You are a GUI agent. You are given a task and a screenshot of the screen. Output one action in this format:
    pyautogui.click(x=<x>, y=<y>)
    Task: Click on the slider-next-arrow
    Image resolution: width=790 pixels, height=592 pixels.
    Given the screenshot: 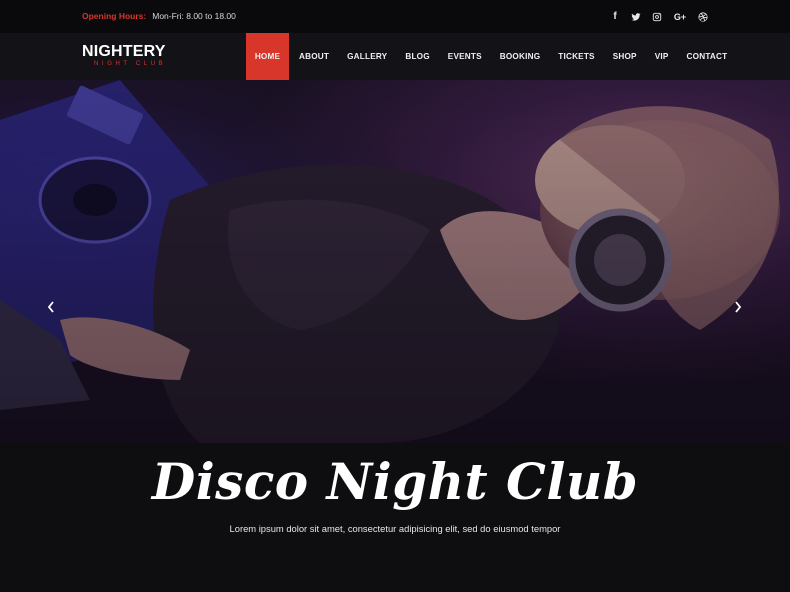 What is the action you would take?
    pyautogui.click(x=738, y=307)
    